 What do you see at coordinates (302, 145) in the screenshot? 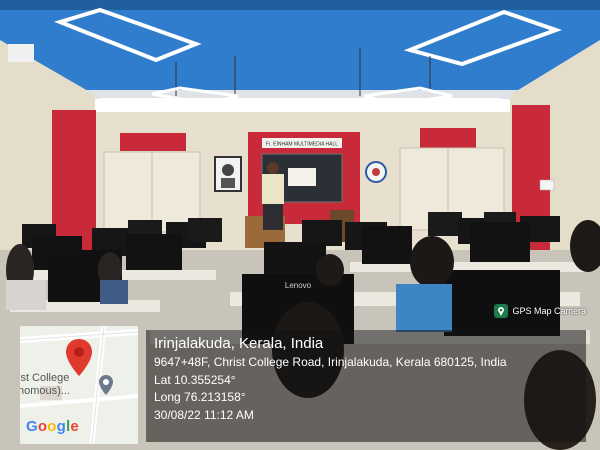
I see `hall-banner-text: Fr. EINHAM MULTIMEDIA HALL` at bounding box center [302, 145].